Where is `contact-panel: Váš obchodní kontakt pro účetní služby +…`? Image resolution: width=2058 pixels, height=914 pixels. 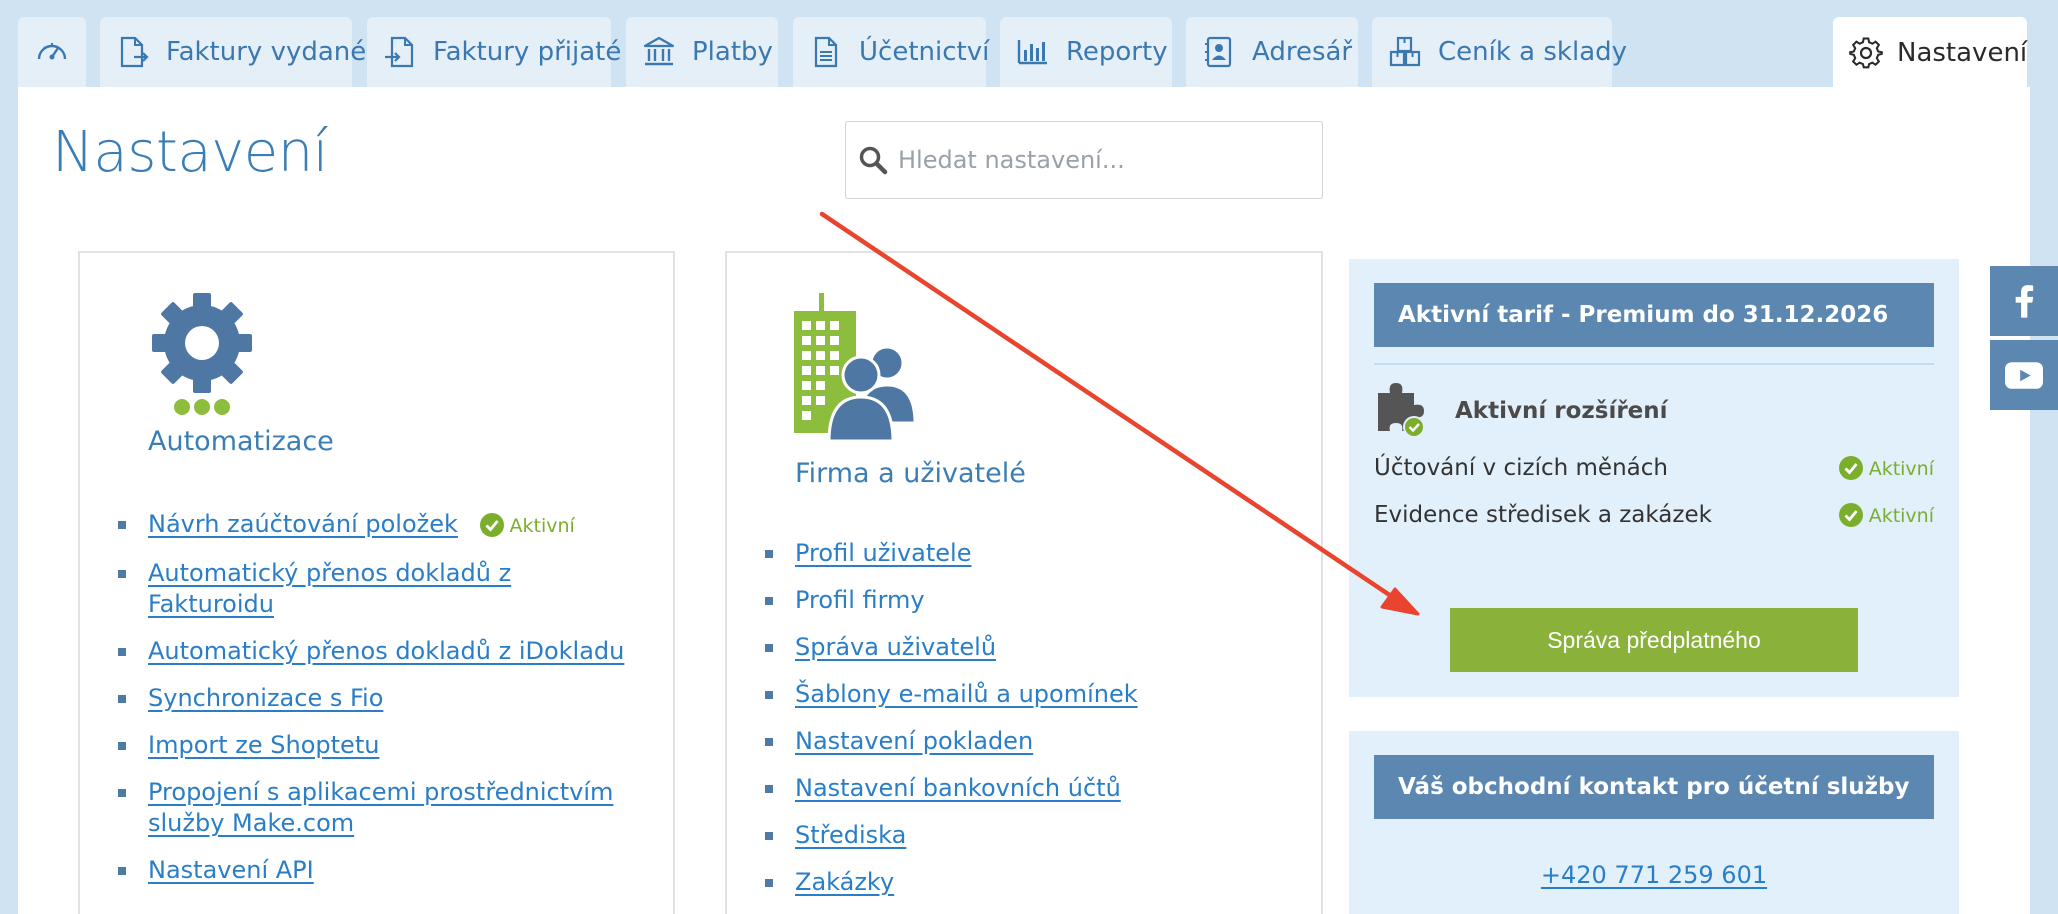
contact-panel: Váš obchodní kontakt pro účetní služby +… is located at coordinates (1654, 822).